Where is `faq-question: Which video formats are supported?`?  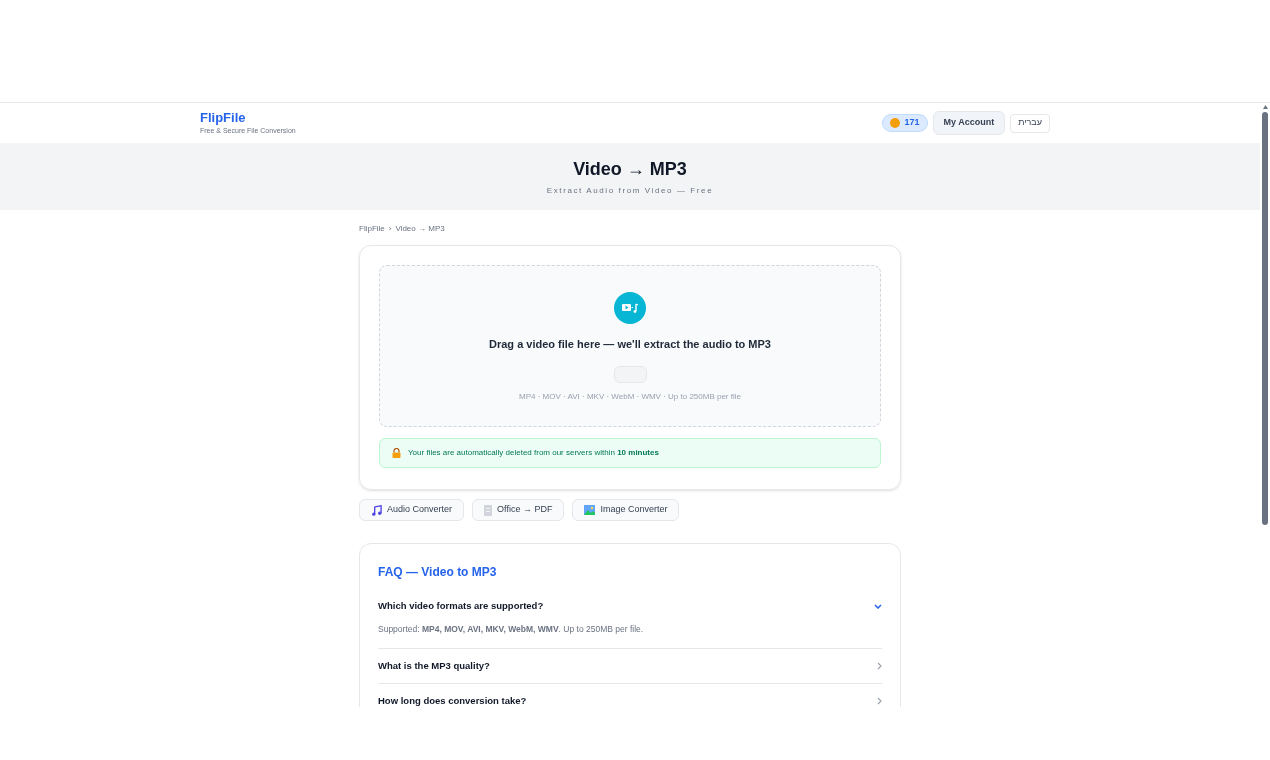 faq-question: Which video formats are supported? is located at coordinates (630, 606).